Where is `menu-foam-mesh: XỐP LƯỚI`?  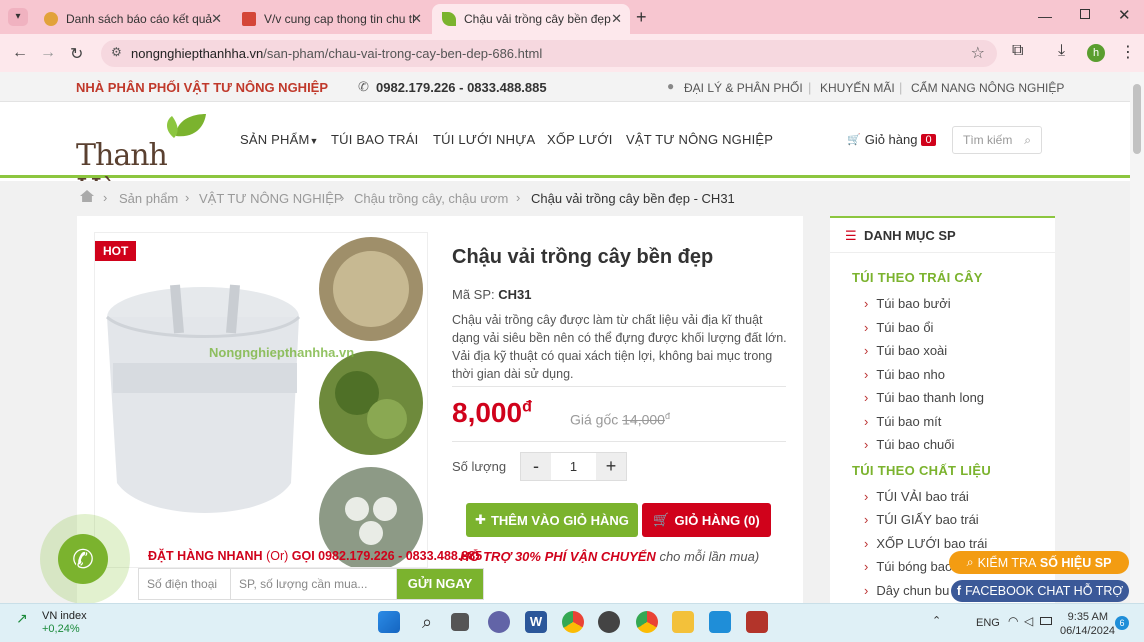
menu-foam-mesh: XỐP LƯỚI is located at coordinates (580, 139).